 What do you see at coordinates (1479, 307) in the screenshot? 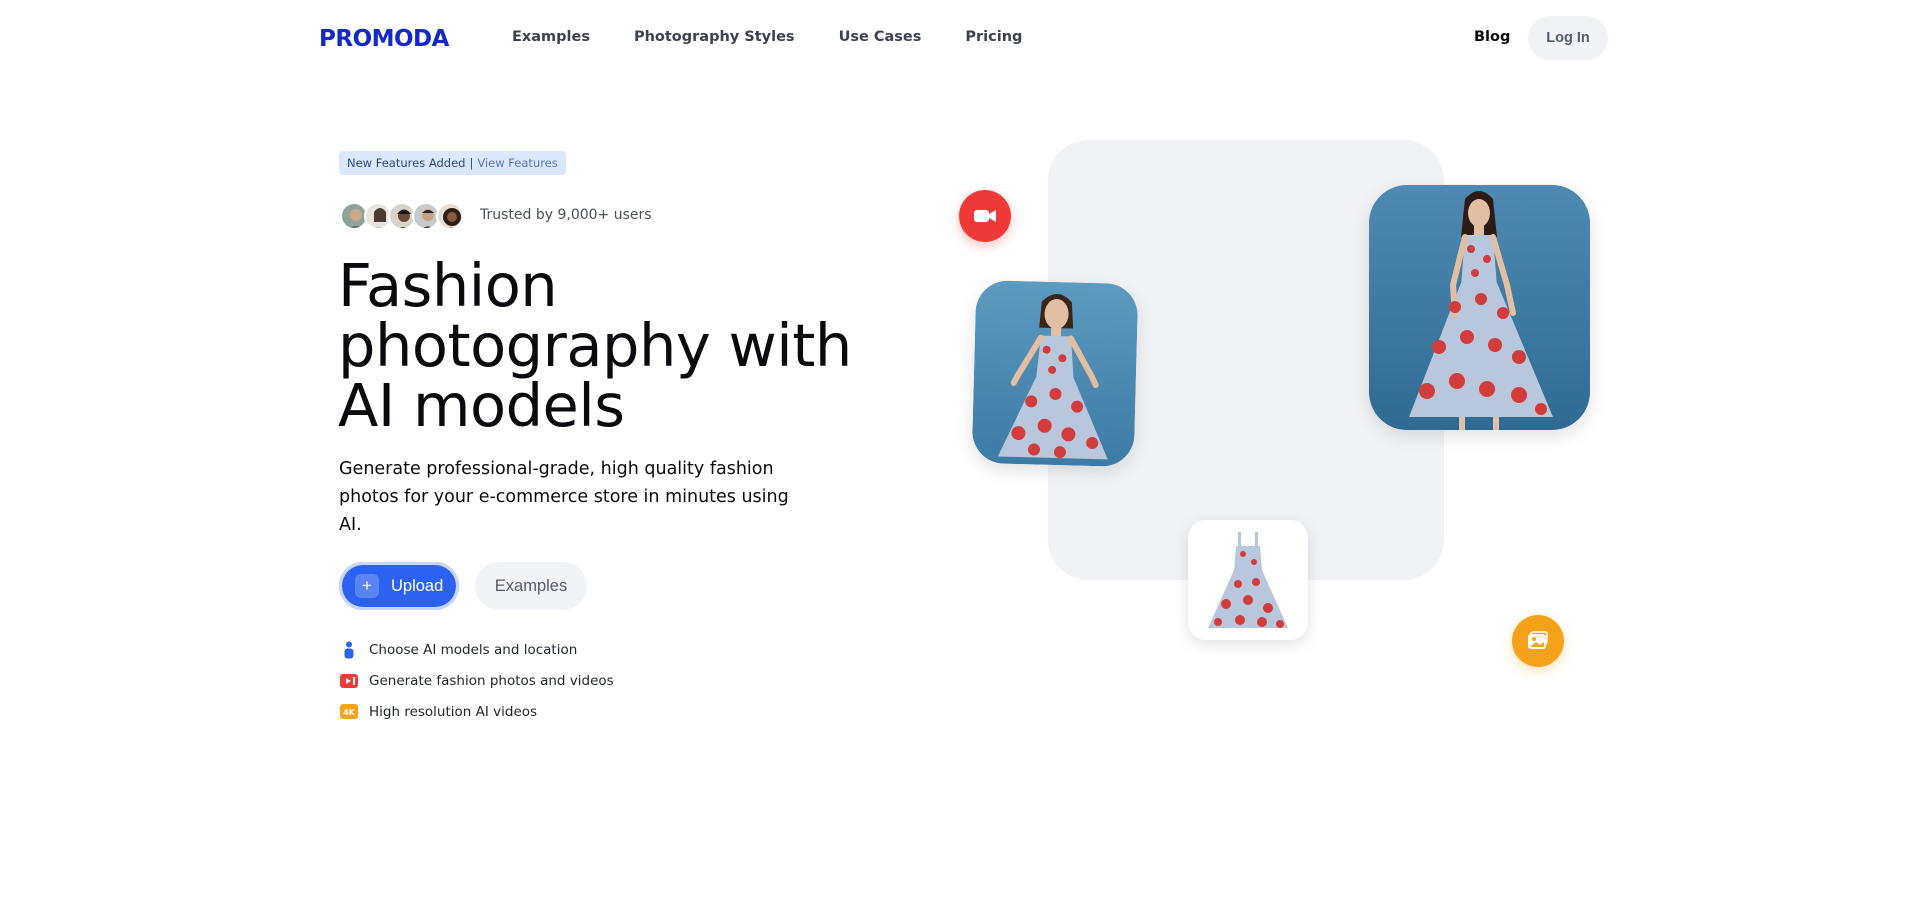
I see `model-photo-right` at bounding box center [1479, 307].